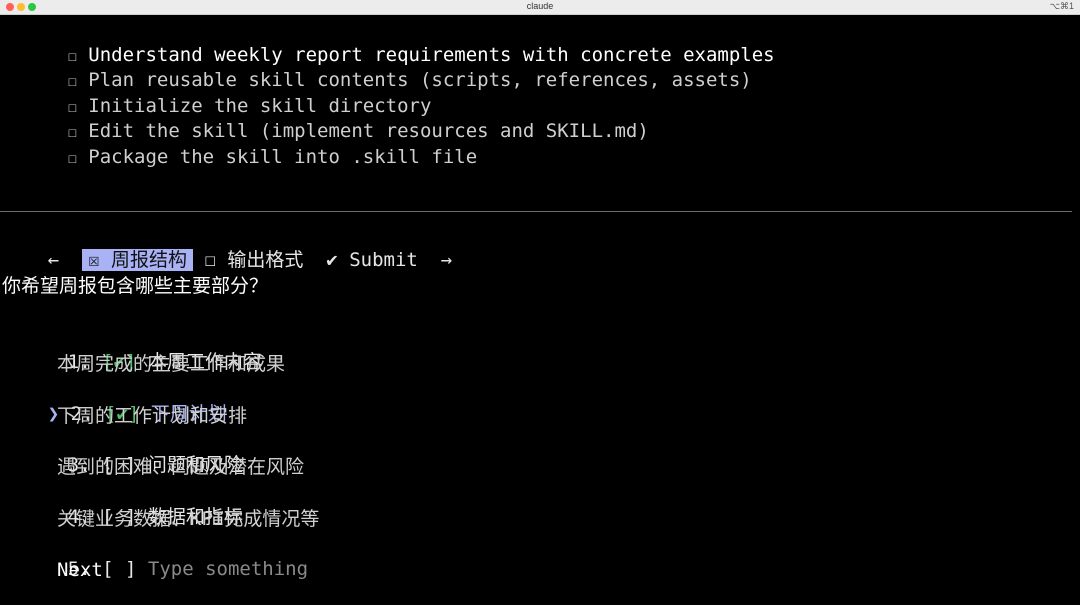  What do you see at coordinates (119, 569) in the screenshot?
I see `option-checkbox: [ ]` at bounding box center [119, 569].